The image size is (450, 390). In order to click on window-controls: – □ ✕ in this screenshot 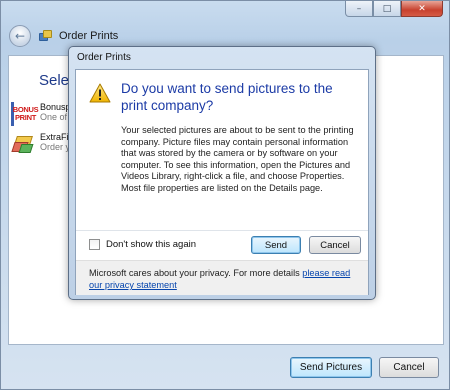, I will do `click(394, 9)`.